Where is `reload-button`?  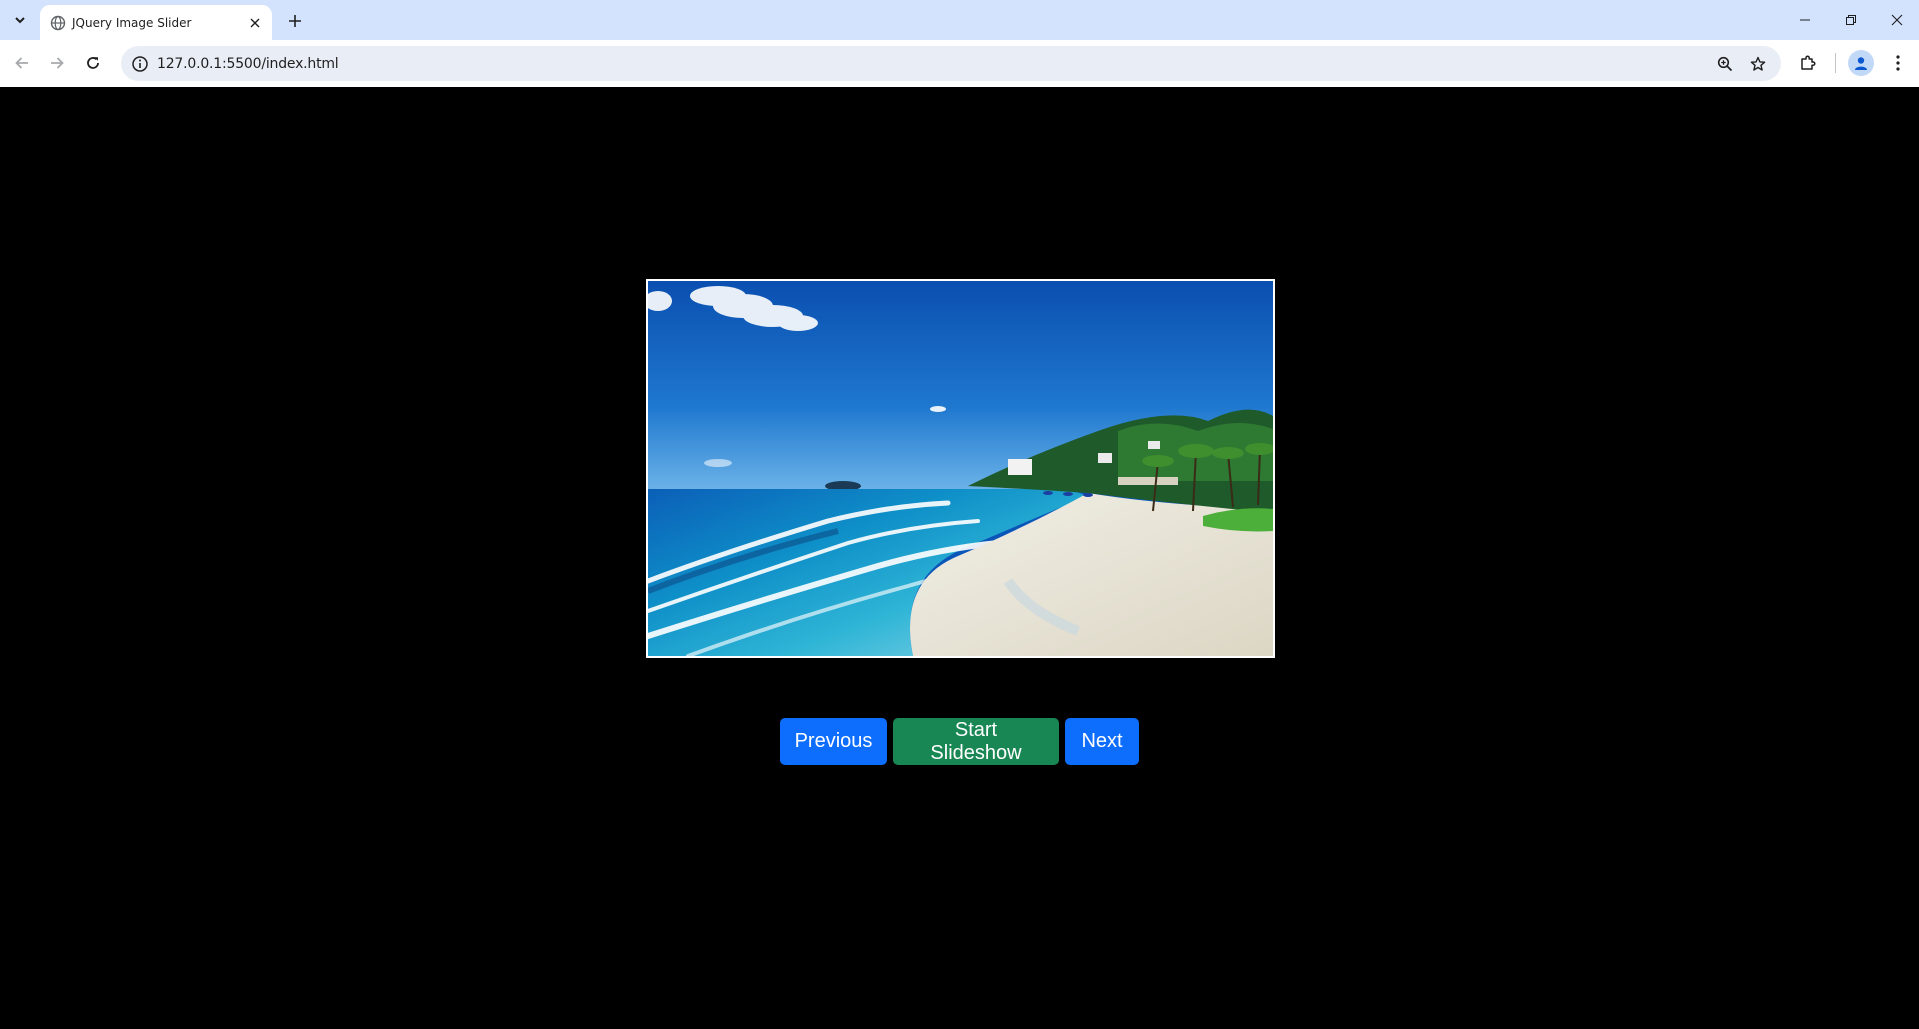
reload-button is located at coordinates (93, 63).